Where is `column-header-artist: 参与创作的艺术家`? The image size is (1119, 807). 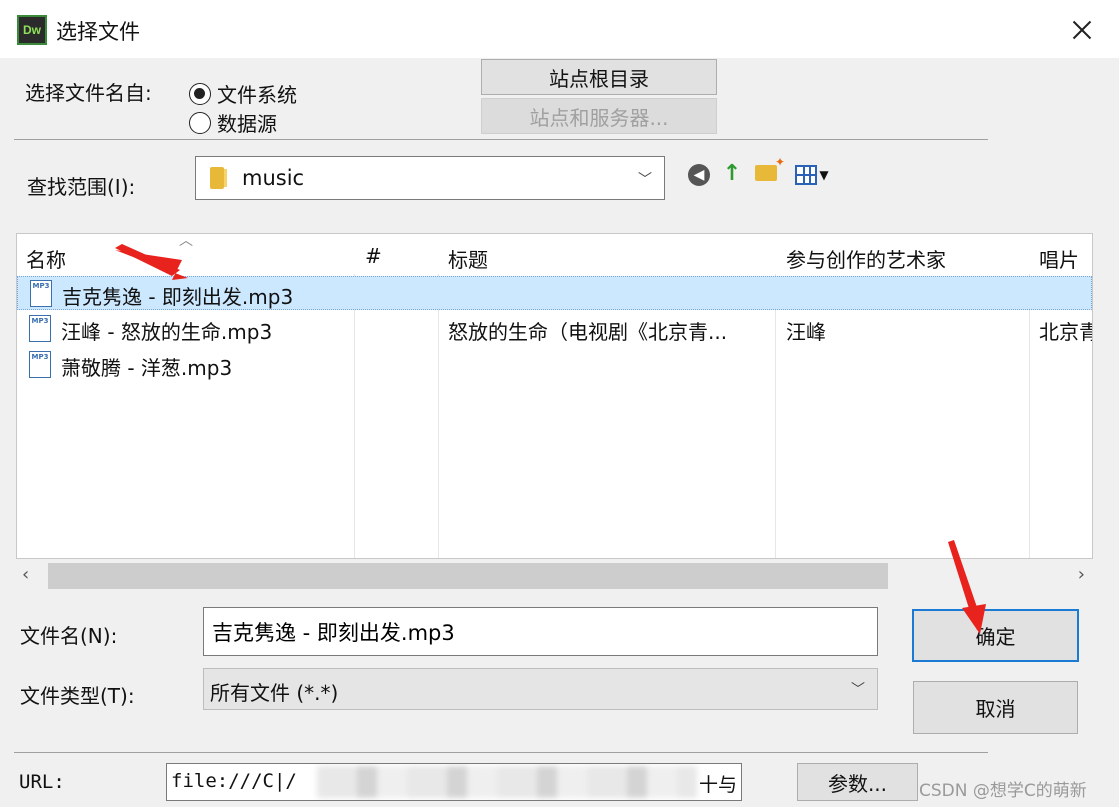 column-header-artist: 参与创作的艺术家 is located at coordinates (866, 258).